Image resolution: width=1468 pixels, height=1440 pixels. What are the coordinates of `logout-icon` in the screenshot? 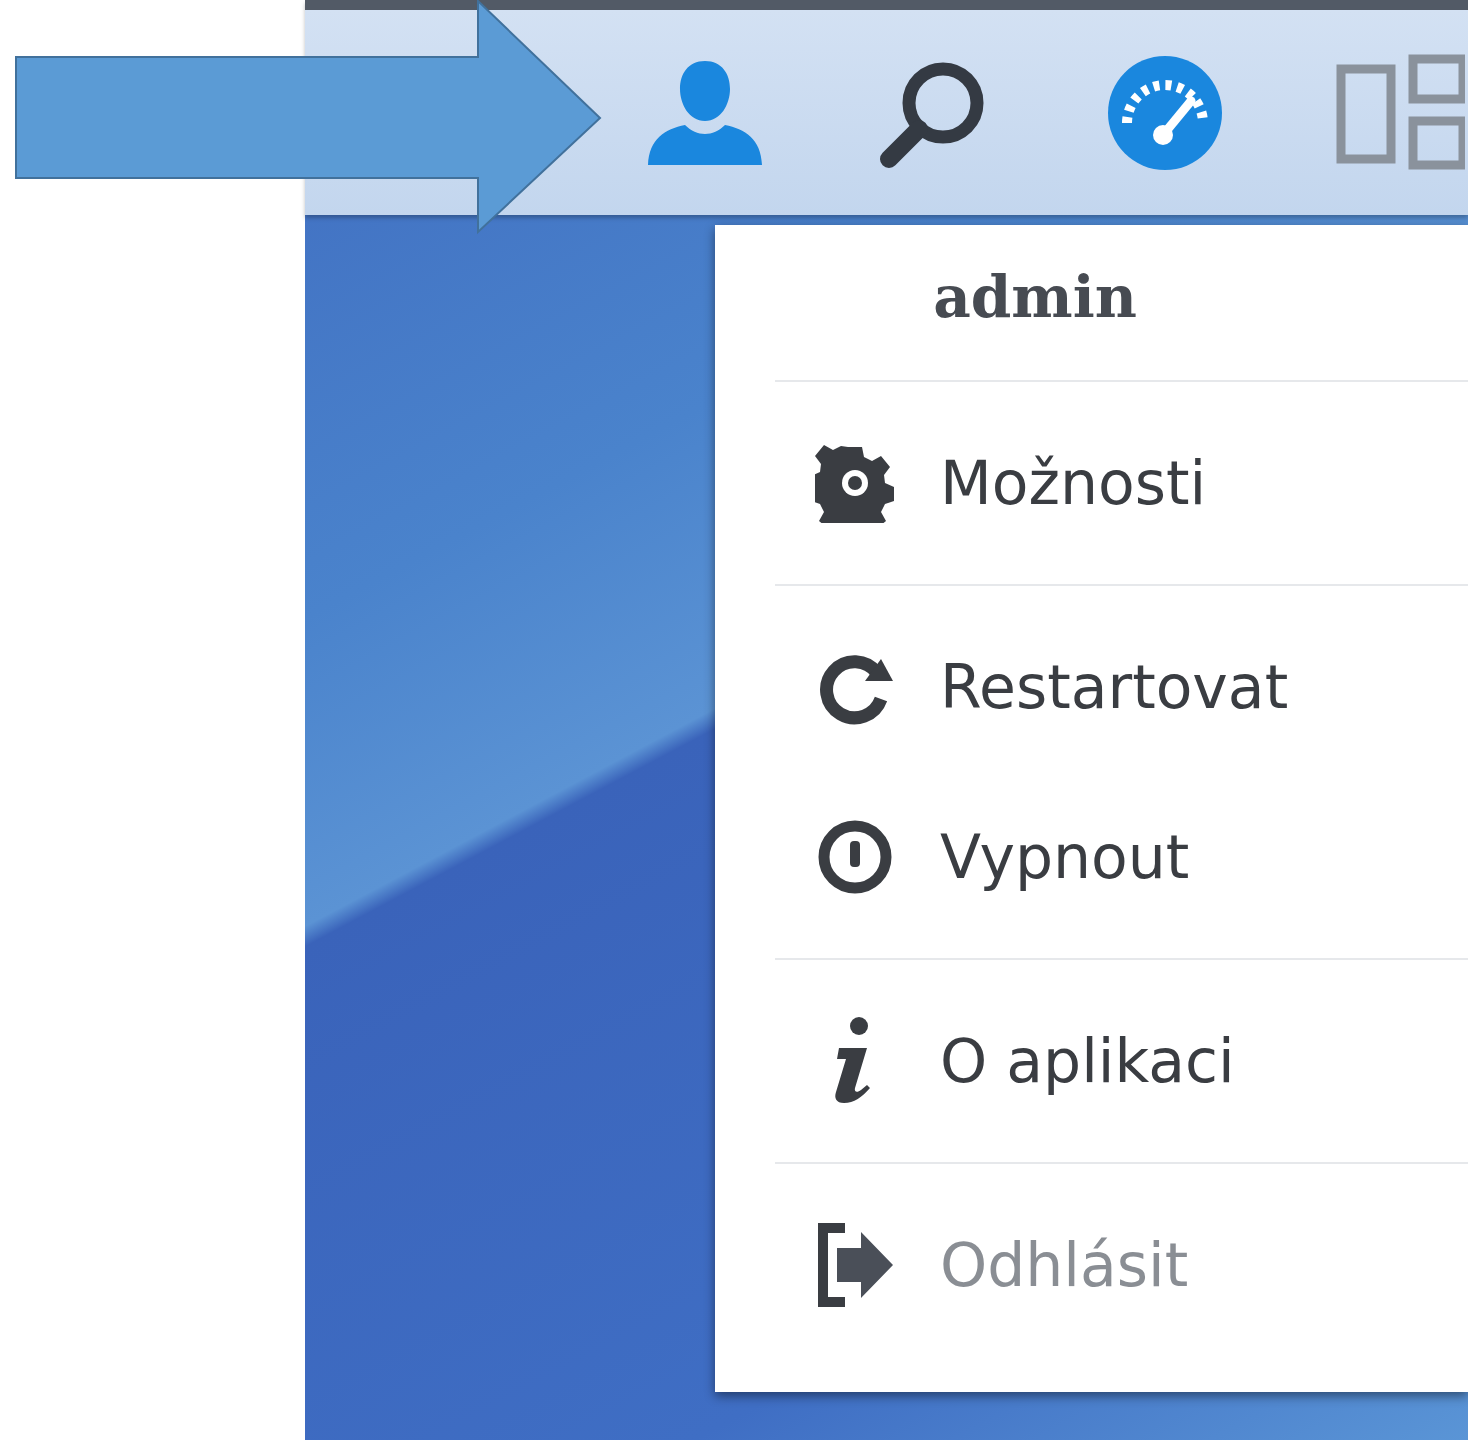 It's located at (855, 1265).